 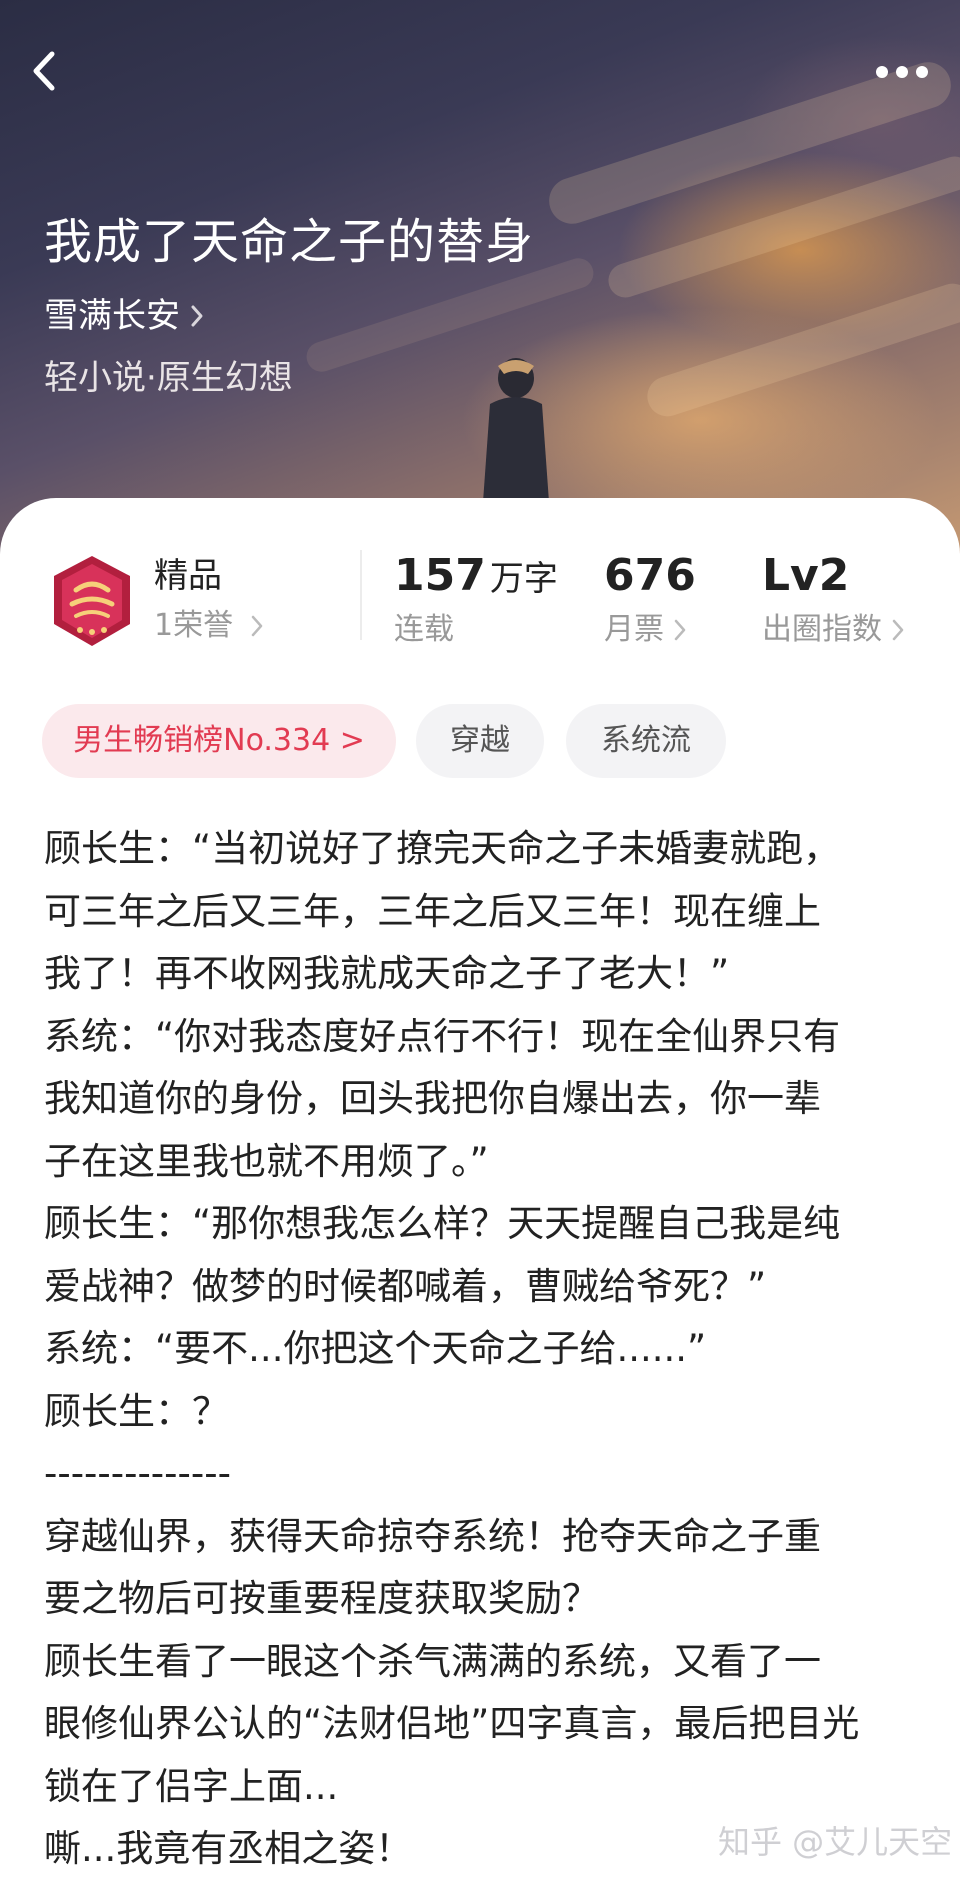 I want to click on honor-count: 1荣誉, so click(x=194, y=625).